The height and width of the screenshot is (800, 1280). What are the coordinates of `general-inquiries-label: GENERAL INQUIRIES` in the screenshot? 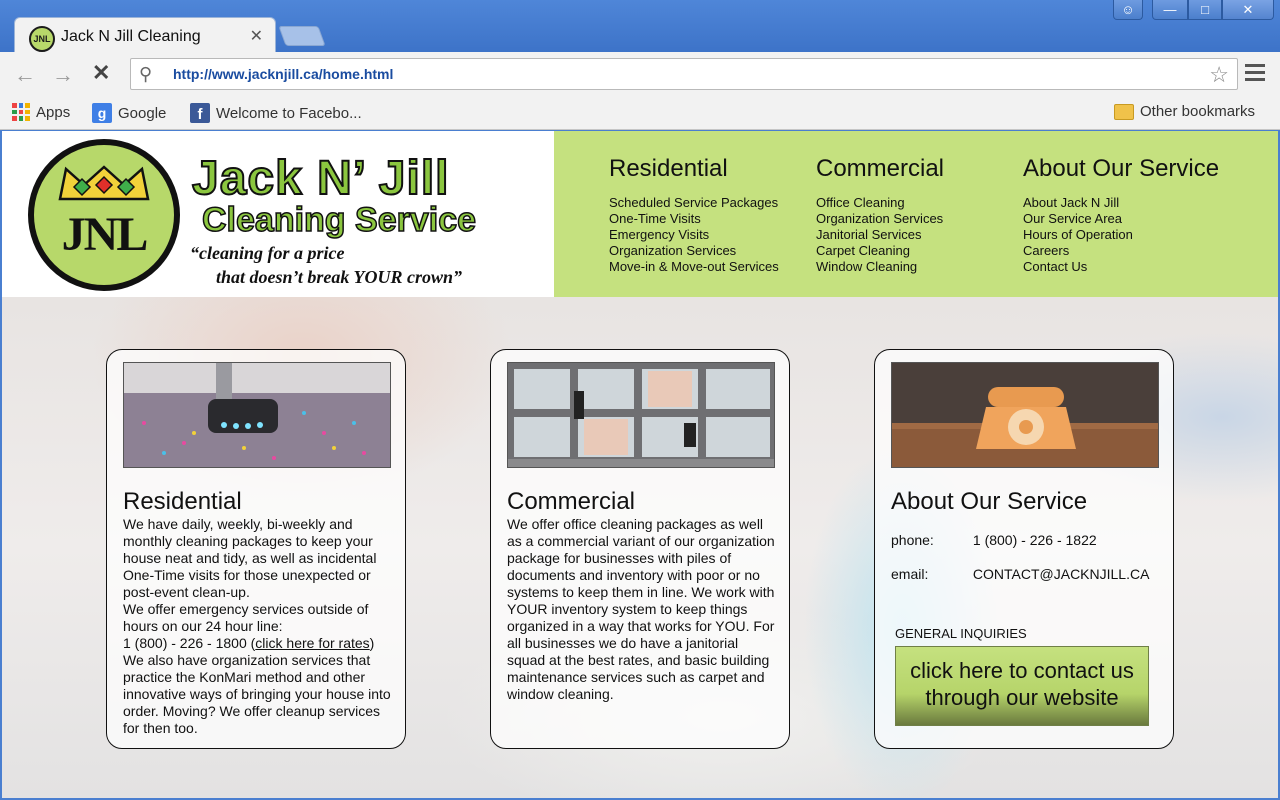 It's located at (961, 633).